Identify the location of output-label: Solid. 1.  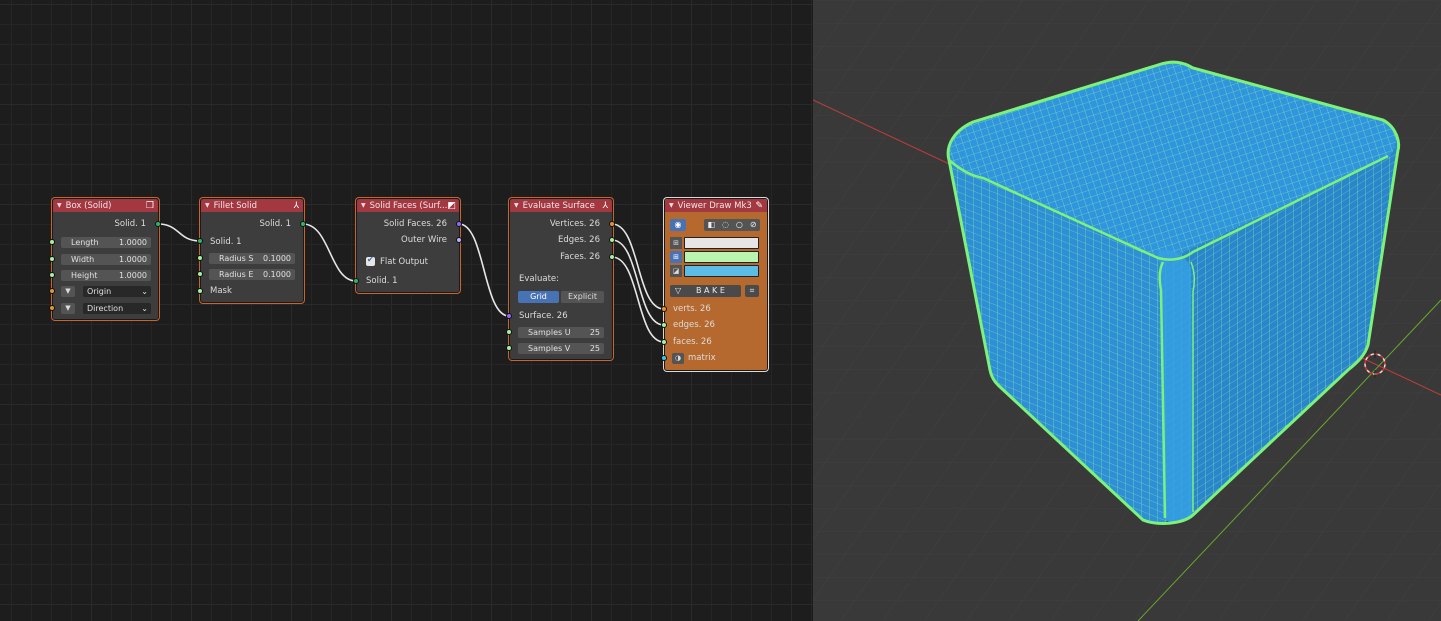
(275, 224).